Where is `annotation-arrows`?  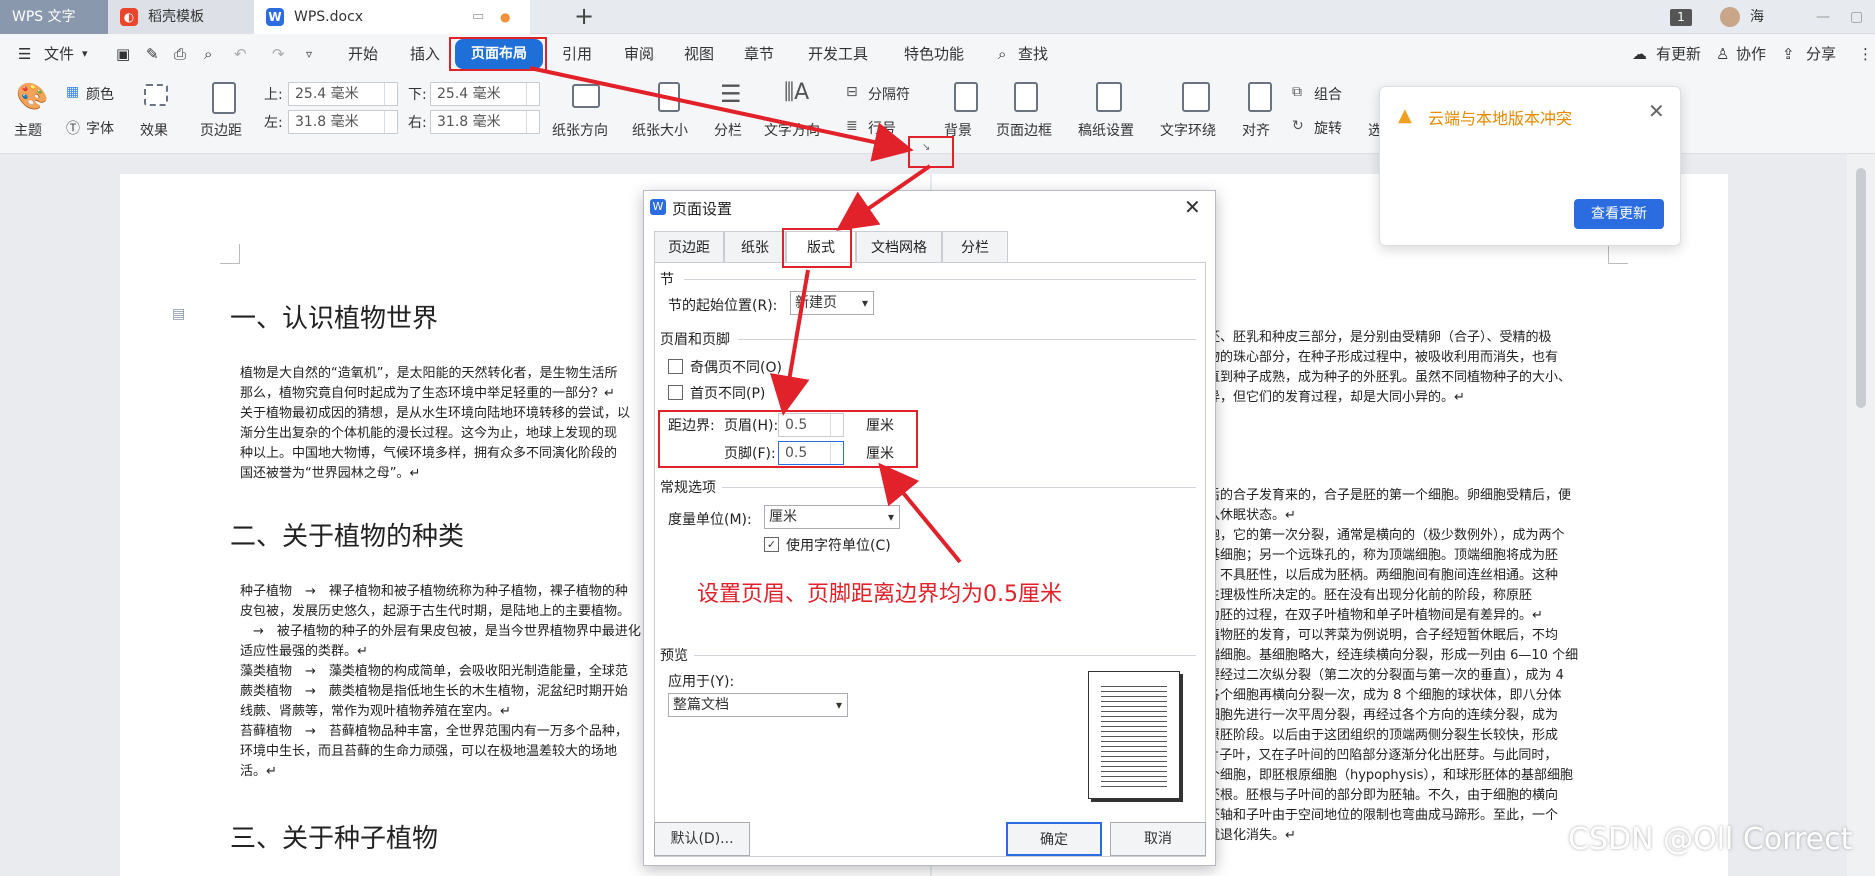
annotation-arrows is located at coordinates (745, 315).